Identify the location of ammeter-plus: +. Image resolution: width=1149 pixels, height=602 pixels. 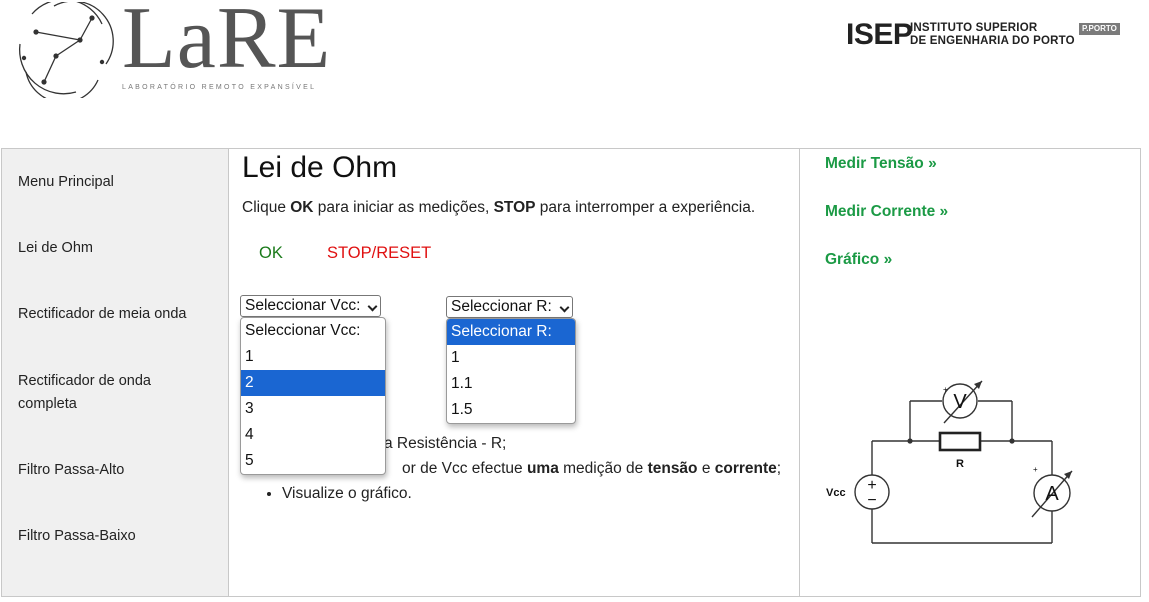
(1035, 469).